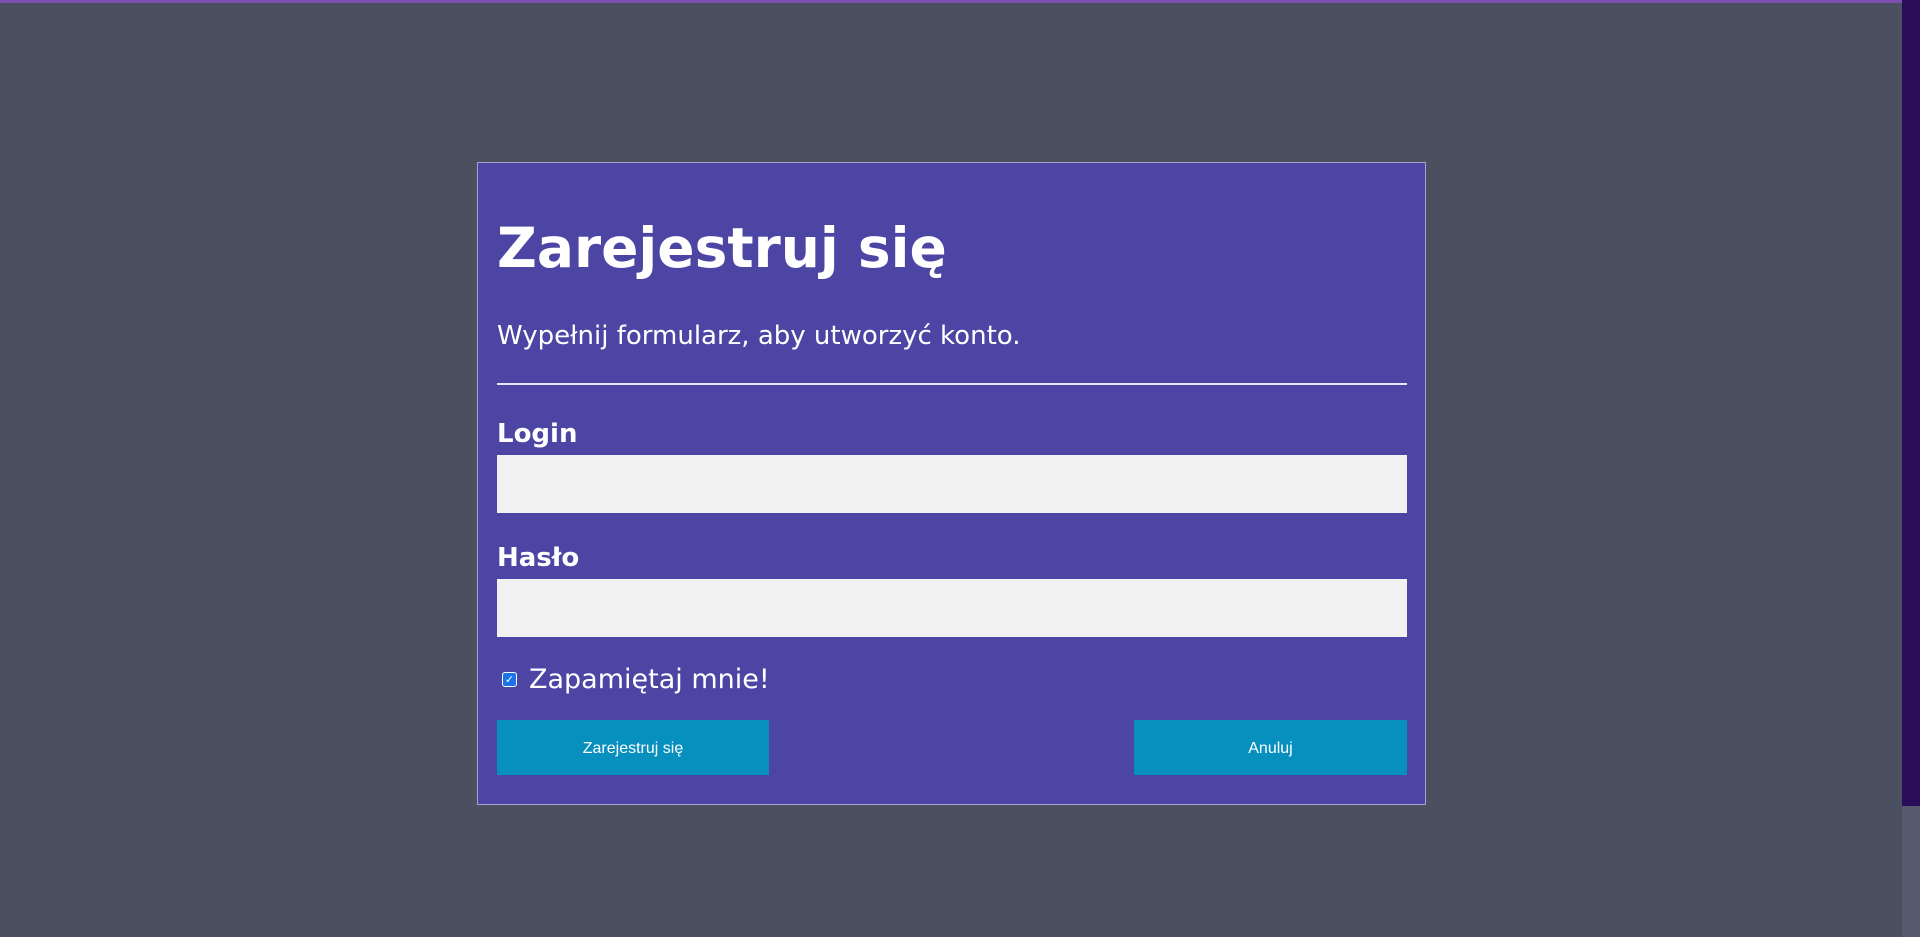 This screenshot has height=937, width=1920. What do you see at coordinates (759, 336) in the screenshot?
I see `form-subtitle: Wypełnij formularz, aby utworzyć konto.` at bounding box center [759, 336].